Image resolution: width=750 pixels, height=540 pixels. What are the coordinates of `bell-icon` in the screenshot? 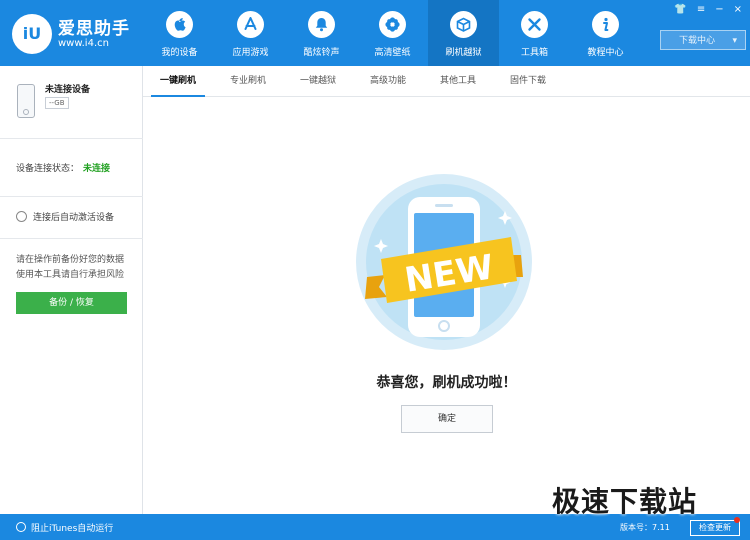 It's located at (321, 24).